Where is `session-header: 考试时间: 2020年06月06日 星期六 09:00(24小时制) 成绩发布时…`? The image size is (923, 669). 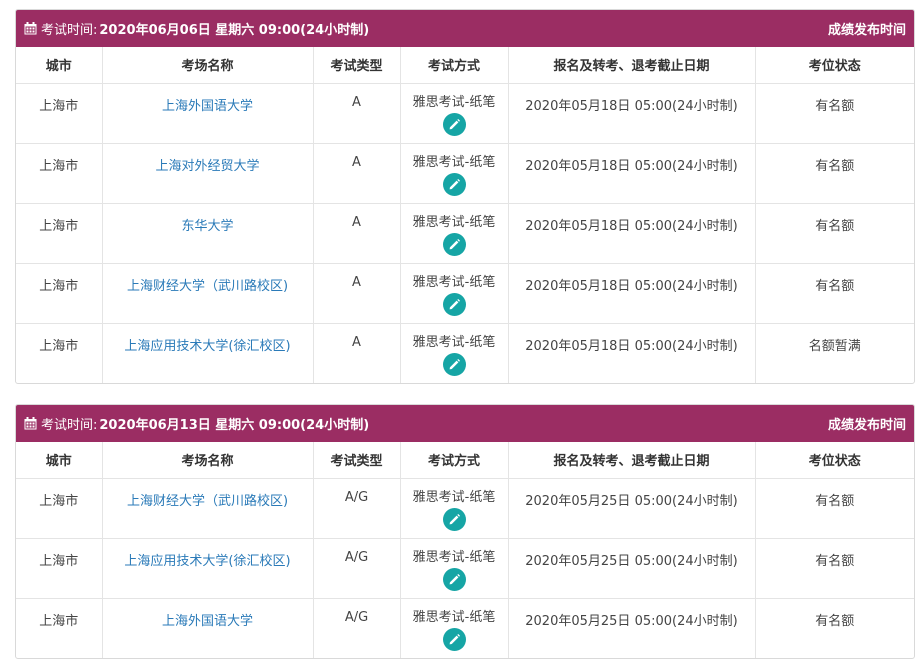
session-header: 考试时间: 2020年06月06日 星期六 09:00(24小时制) 成绩发布时… is located at coordinates (465, 28).